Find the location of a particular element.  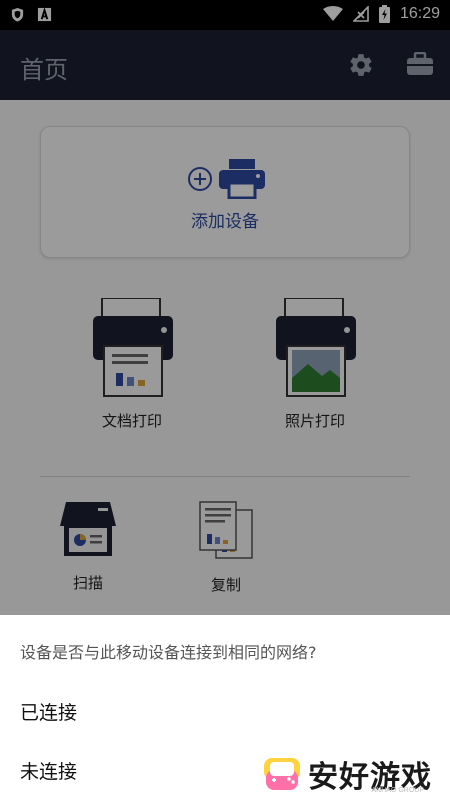

game-controller-logo-icon is located at coordinates (282, 774).